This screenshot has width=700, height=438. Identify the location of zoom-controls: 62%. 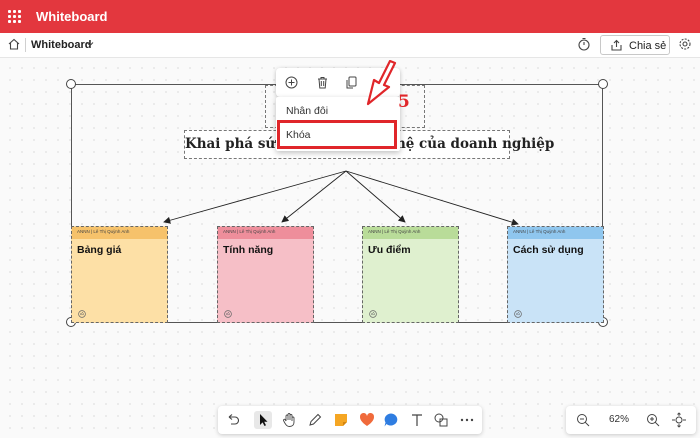
(631, 420).